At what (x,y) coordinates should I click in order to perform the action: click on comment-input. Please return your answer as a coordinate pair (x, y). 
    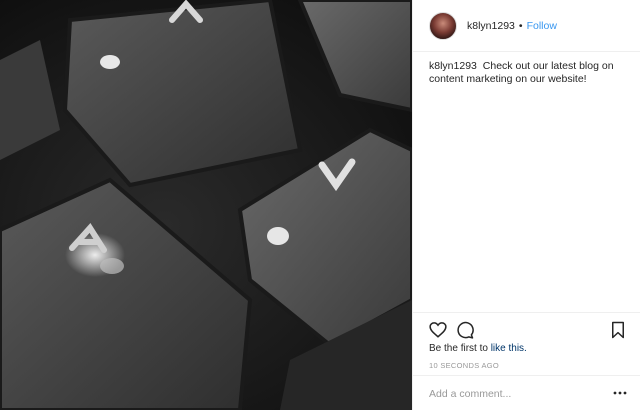
    Looking at the image, I should click on (514, 394).